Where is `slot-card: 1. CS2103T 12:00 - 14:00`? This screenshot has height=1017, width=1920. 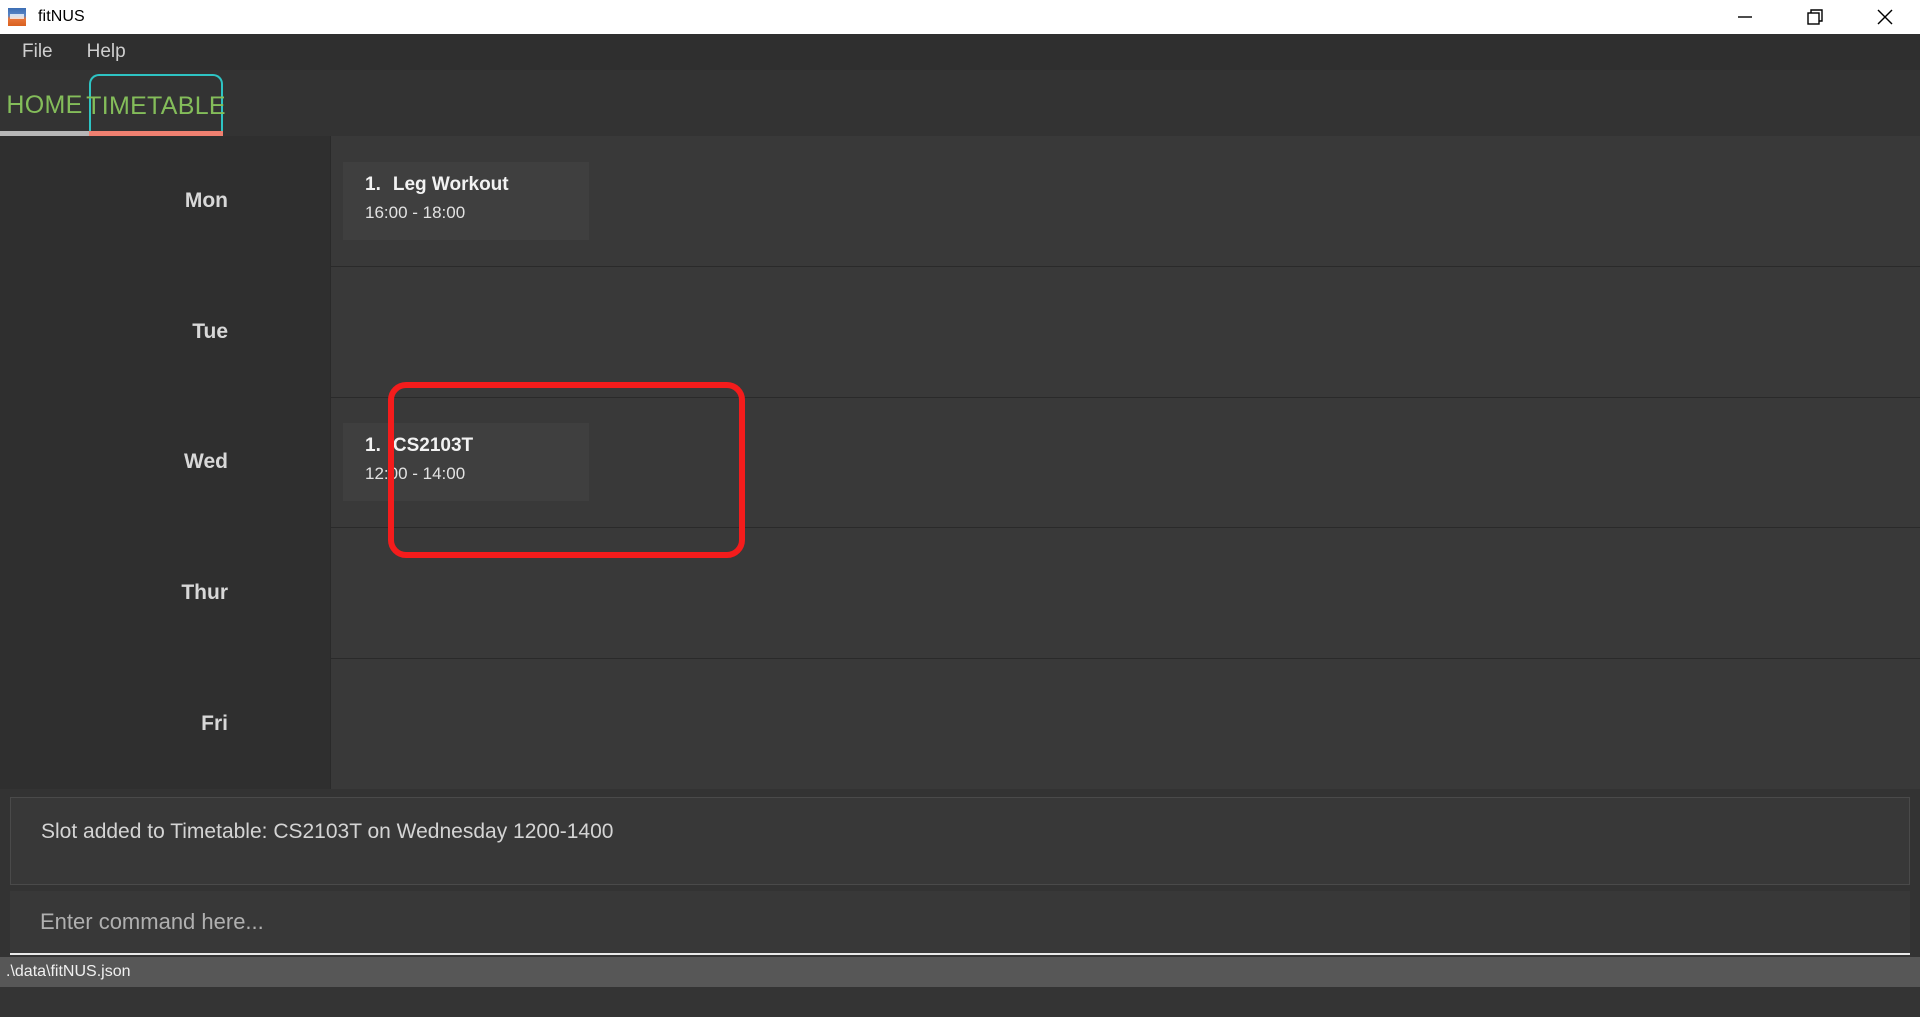 slot-card: 1. CS2103T 12:00 - 14:00 is located at coordinates (466, 462).